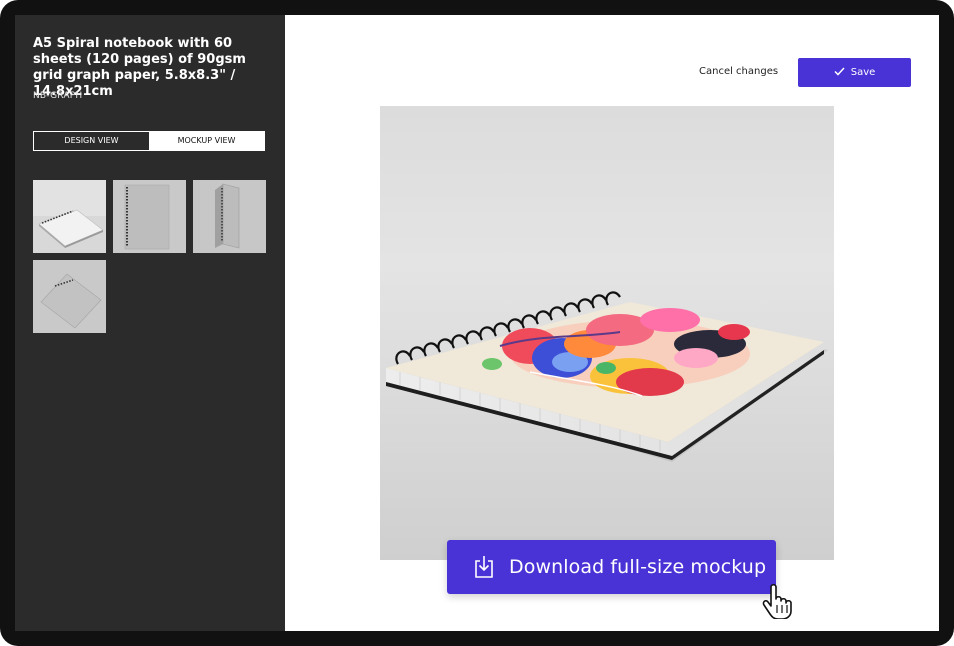  What do you see at coordinates (839, 72) in the screenshot?
I see `check-icon` at bounding box center [839, 72].